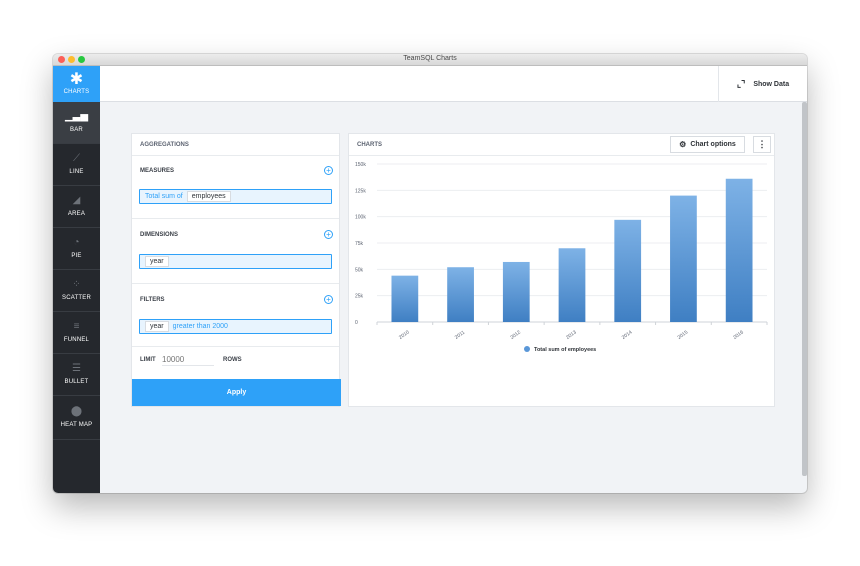  Describe the element at coordinates (164, 196) in the screenshot. I see `measure-function: Total sum of` at that location.